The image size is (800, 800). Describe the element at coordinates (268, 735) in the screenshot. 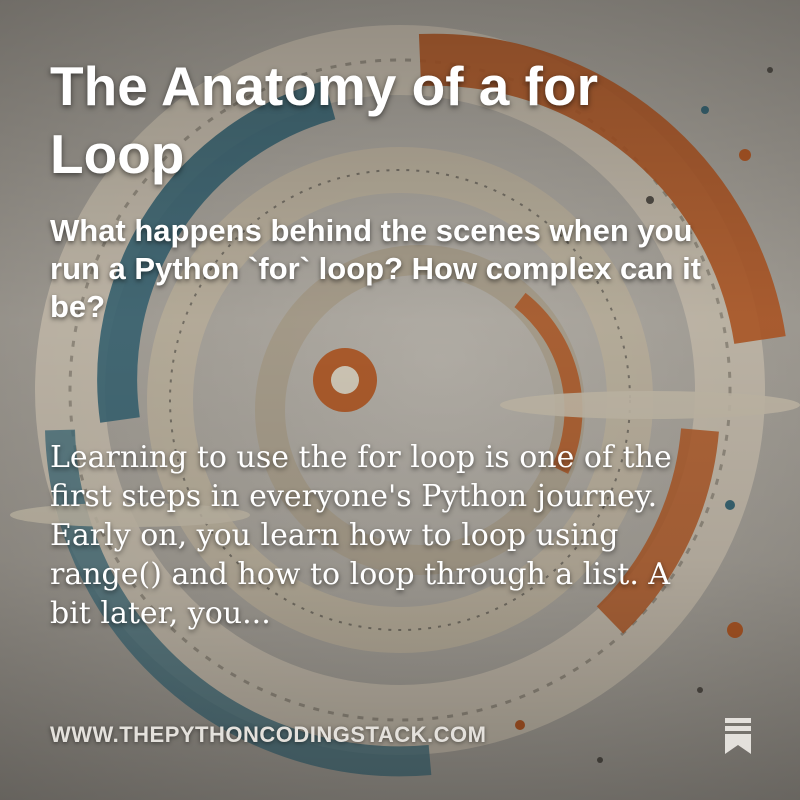

I see `site-url-link: WWW.THEPYTHONCODINGSTACK.COM` at that location.